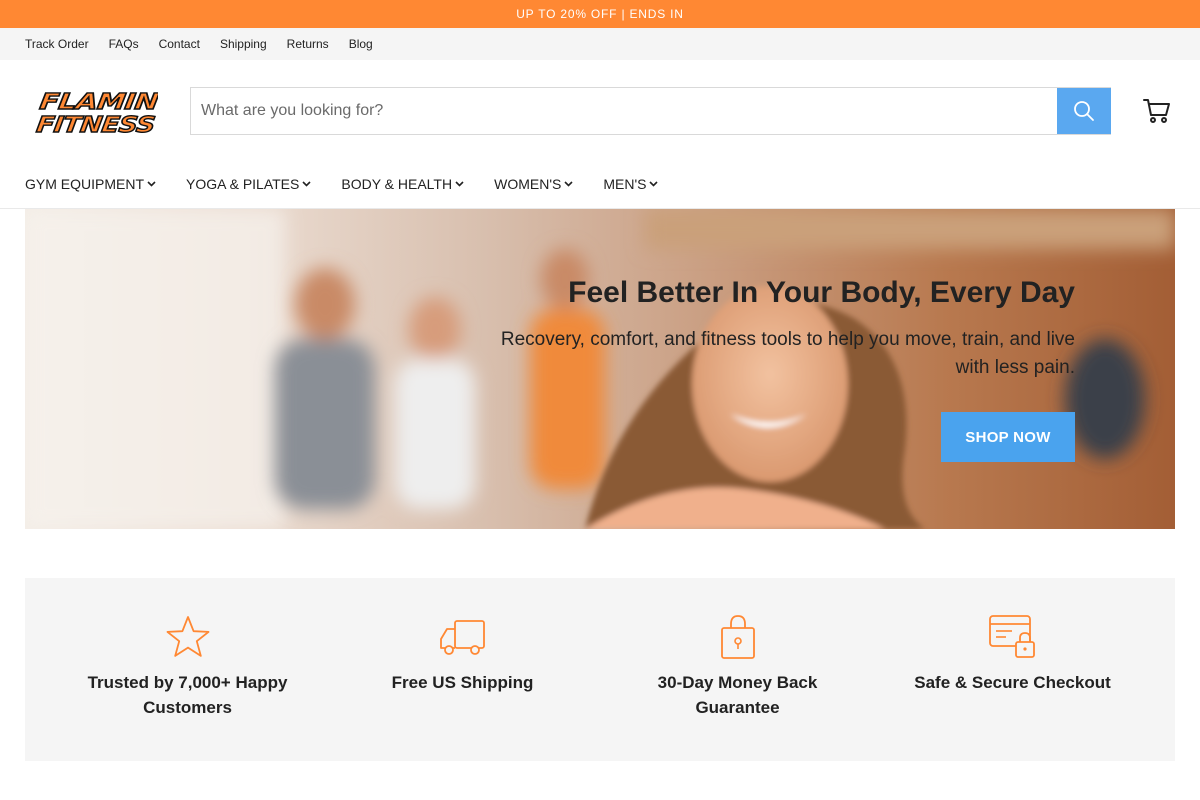  Describe the element at coordinates (1011, 636) in the screenshot. I see `secure-card-icon` at that location.